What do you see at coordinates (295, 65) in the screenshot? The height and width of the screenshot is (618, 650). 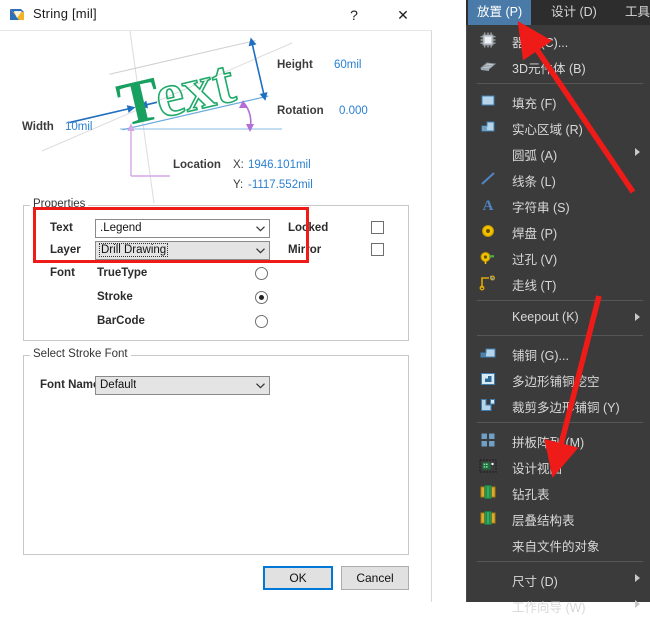 I see `preview-height-label: Height` at bounding box center [295, 65].